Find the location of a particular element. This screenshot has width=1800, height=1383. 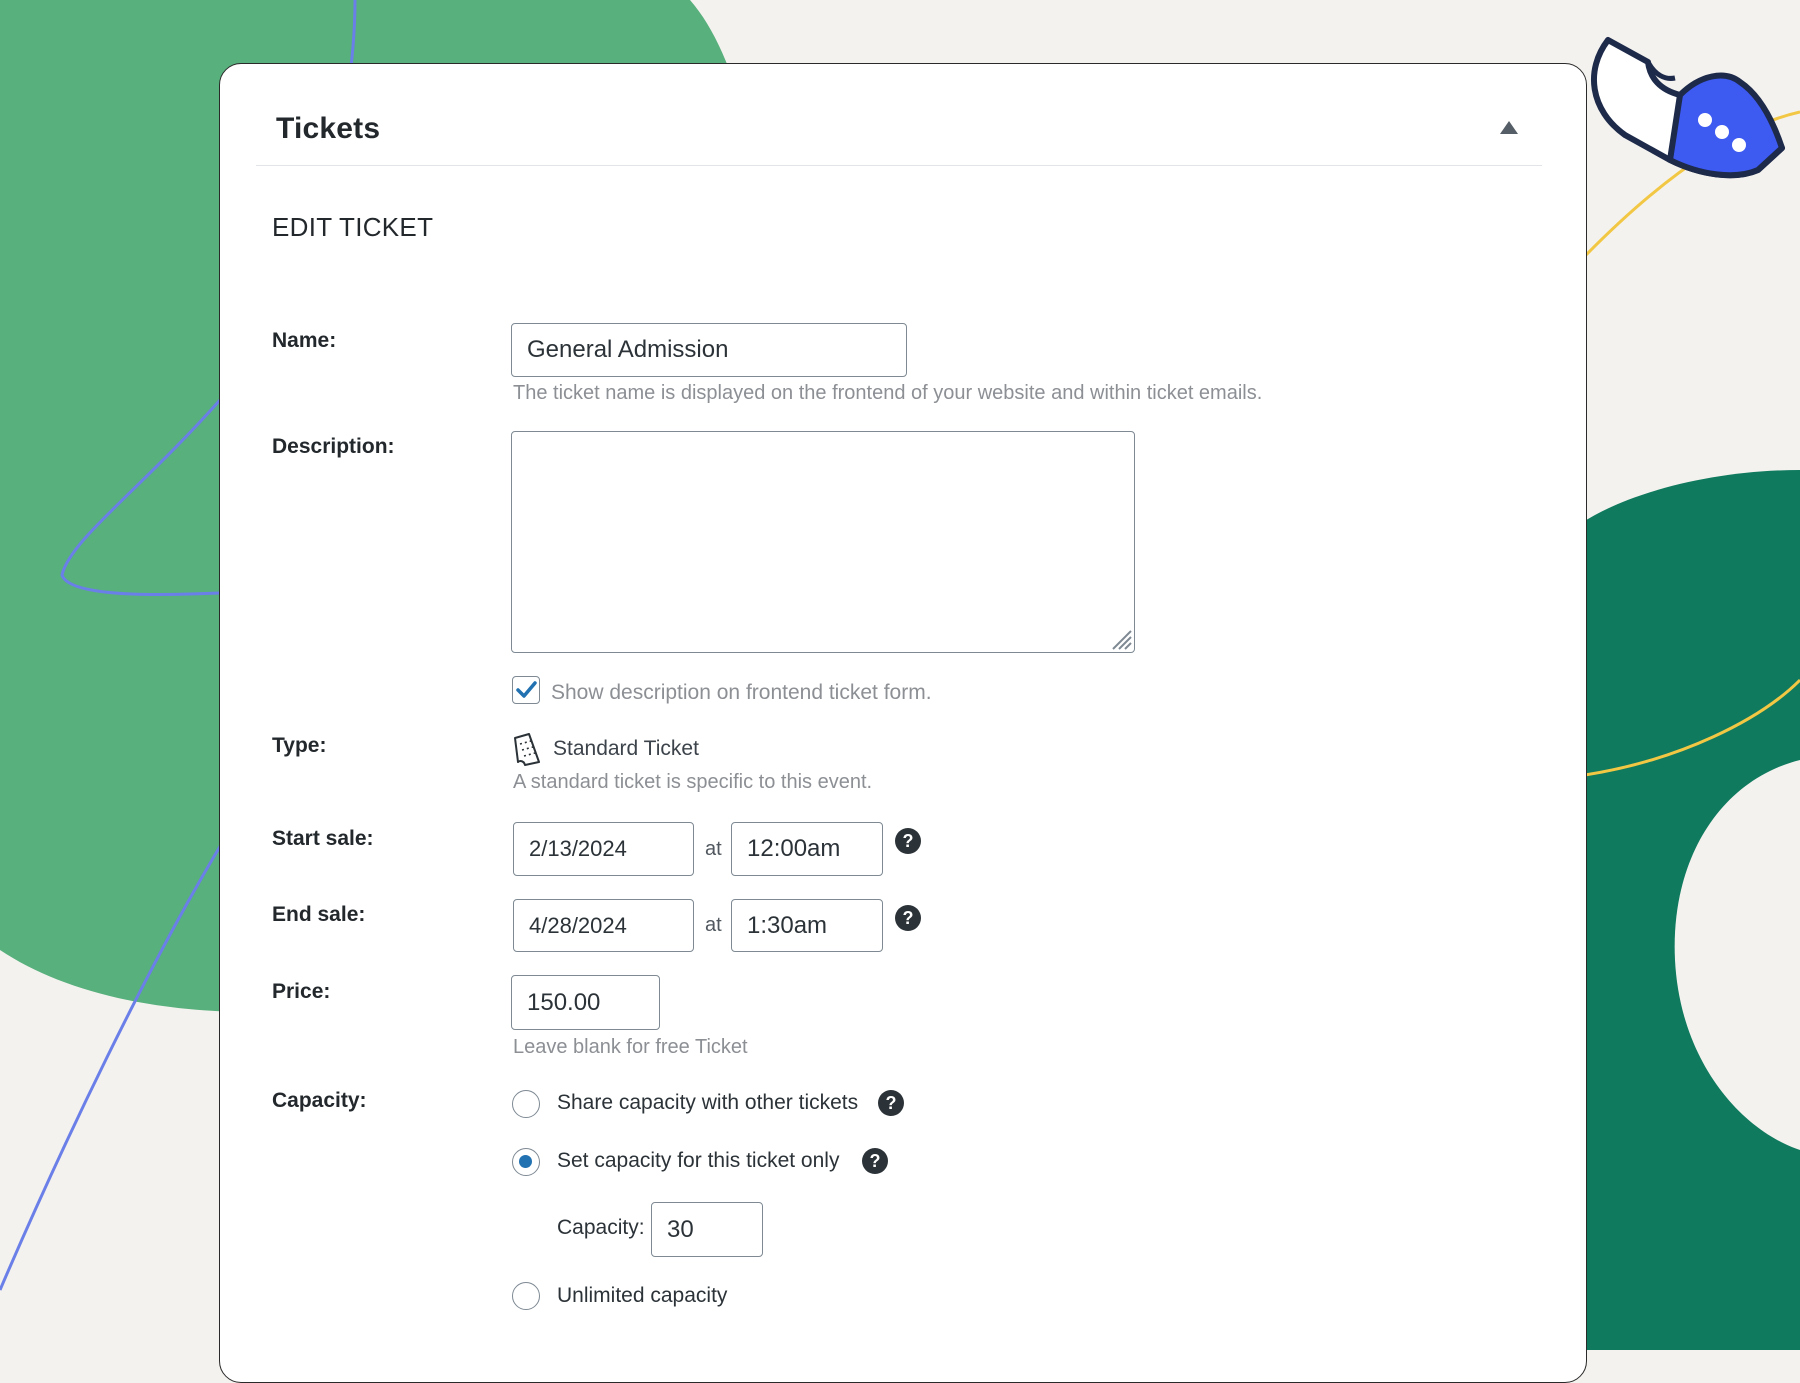

ticket-illustration is located at coordinates (1687, 108).